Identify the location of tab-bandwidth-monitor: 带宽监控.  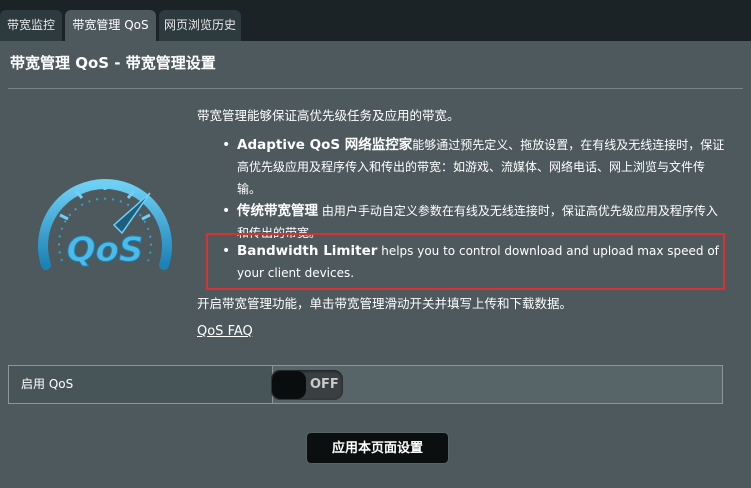
(31, 25).